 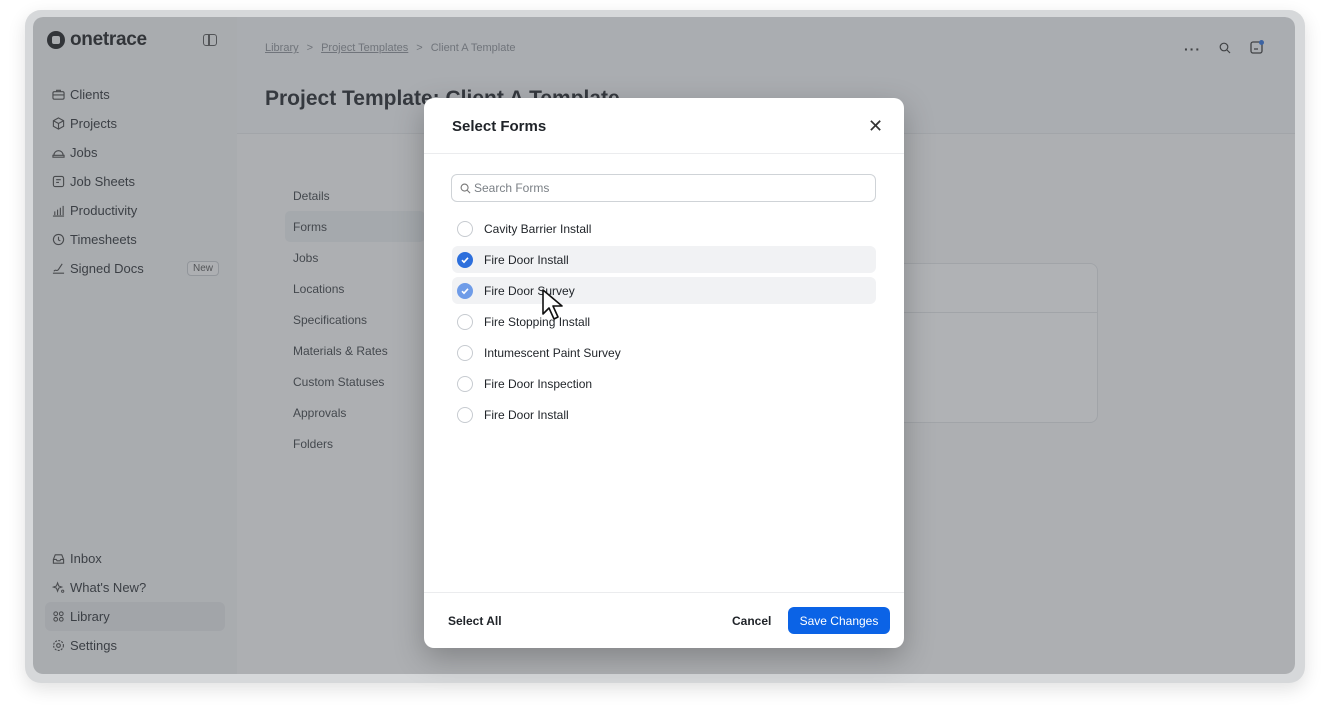 What do you see at coordinates (537, 321) in the screenshot?
I see `form-option-label: Fire Stopping Install` at bounding box center [537, 321].